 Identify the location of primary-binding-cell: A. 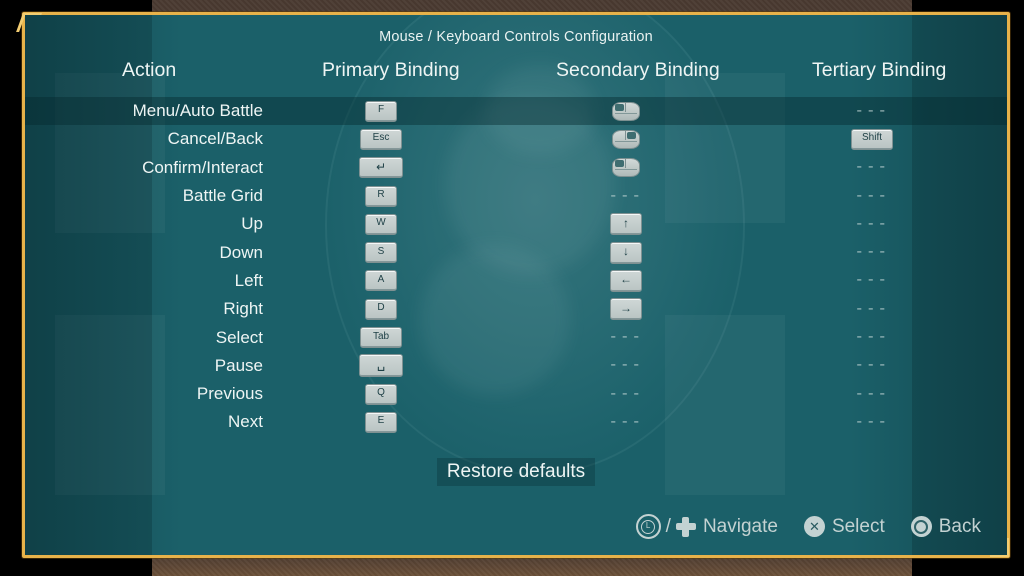
(381, 281).